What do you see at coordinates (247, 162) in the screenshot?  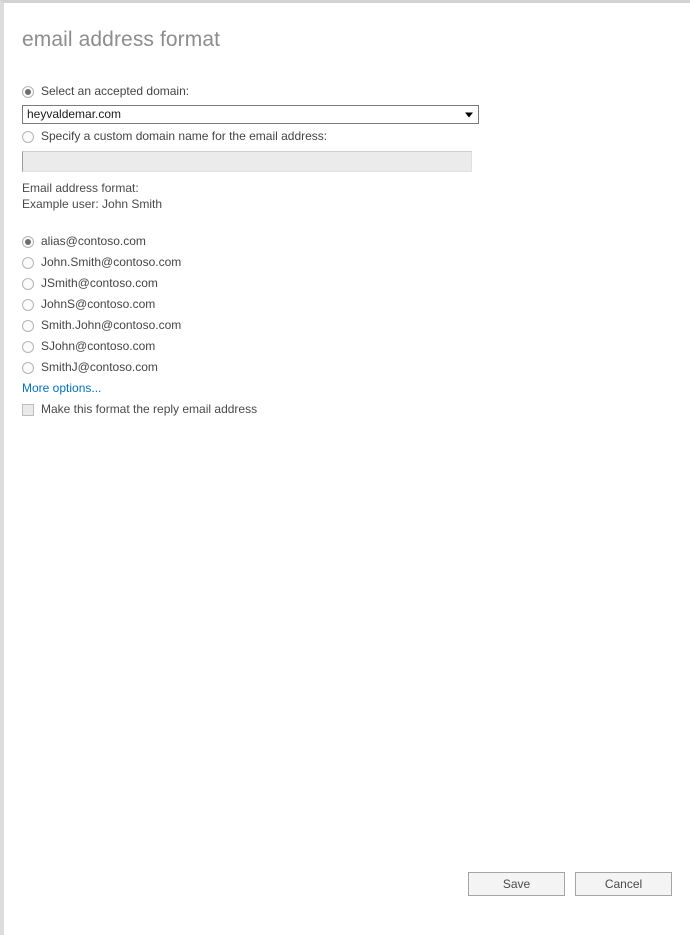 I see `custom-domain-input` at bounding box center [247, 162].